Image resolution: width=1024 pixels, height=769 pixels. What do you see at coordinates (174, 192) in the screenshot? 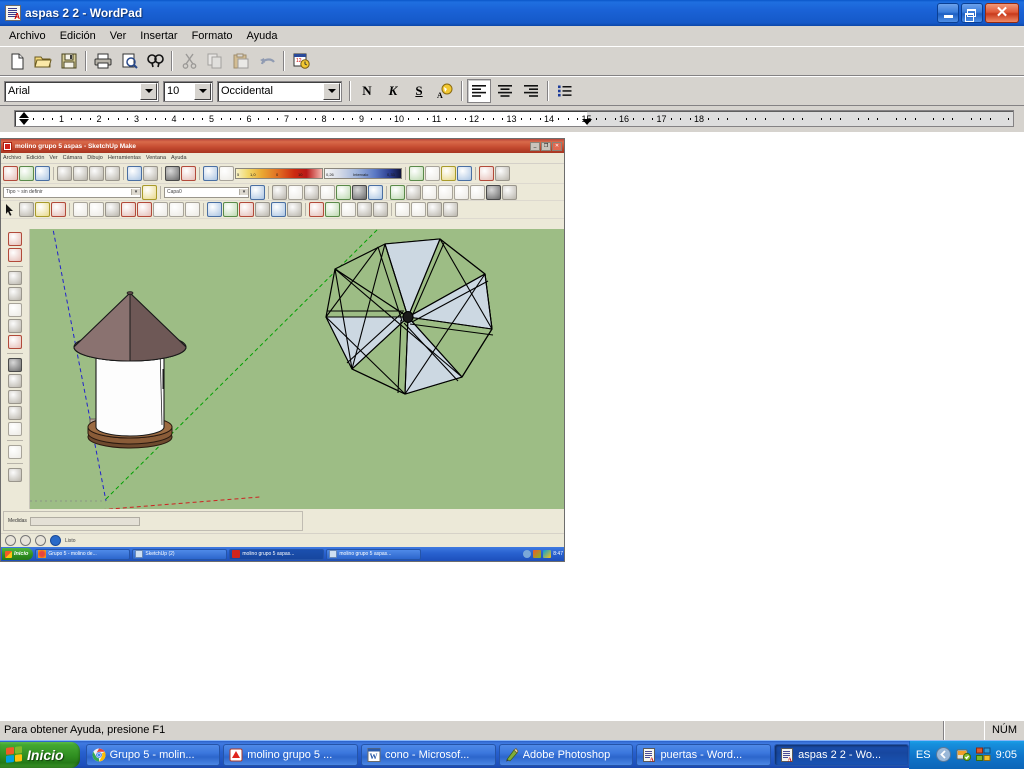
I see `layer-value: Capa0` at bounding box center [174, 192].